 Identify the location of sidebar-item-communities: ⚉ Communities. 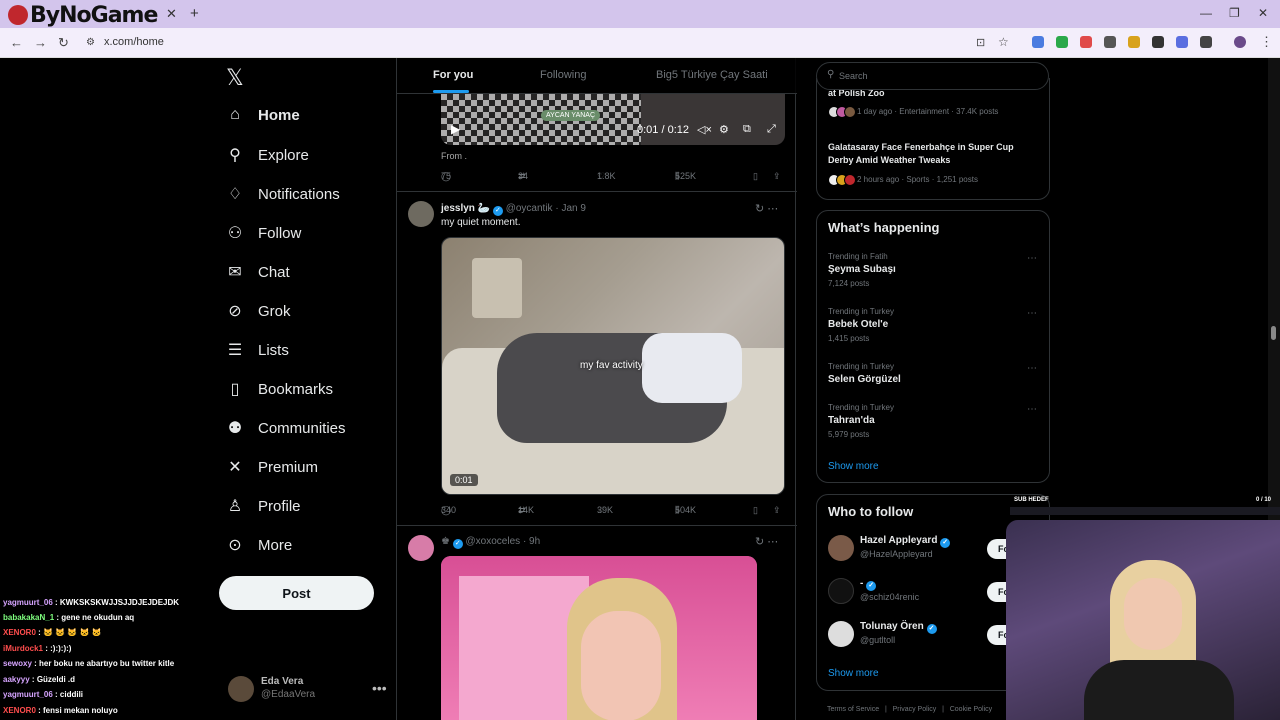
(286, 428).